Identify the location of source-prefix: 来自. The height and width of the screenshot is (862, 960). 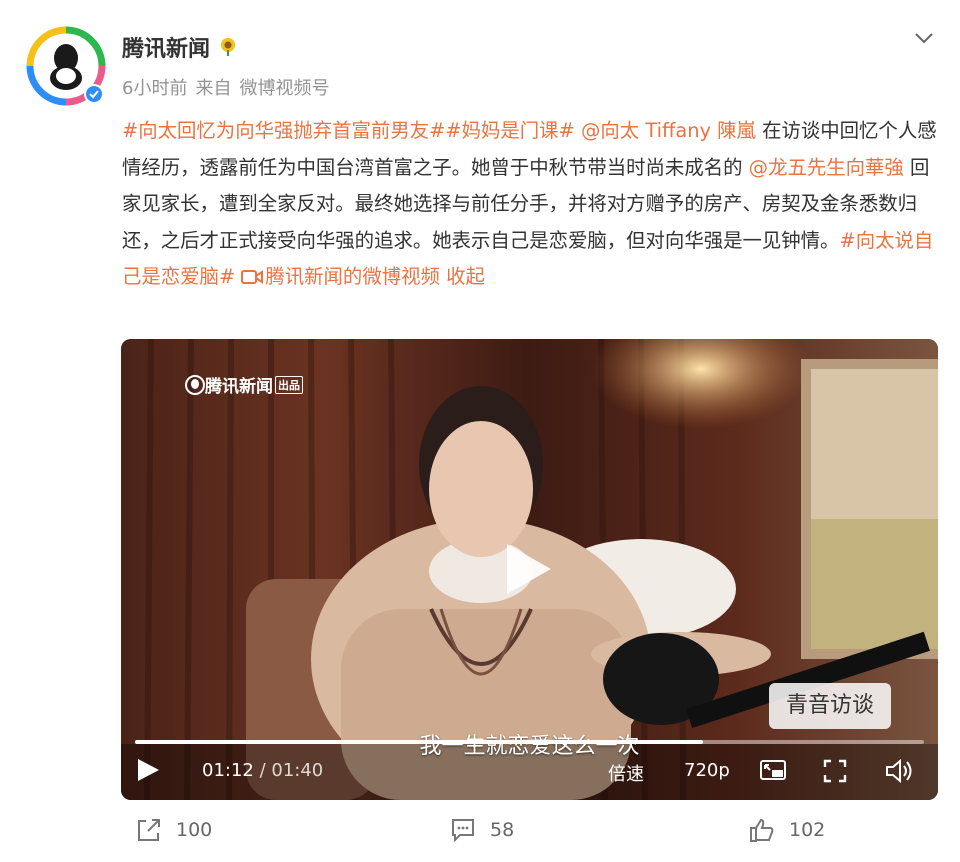
(213, 88).